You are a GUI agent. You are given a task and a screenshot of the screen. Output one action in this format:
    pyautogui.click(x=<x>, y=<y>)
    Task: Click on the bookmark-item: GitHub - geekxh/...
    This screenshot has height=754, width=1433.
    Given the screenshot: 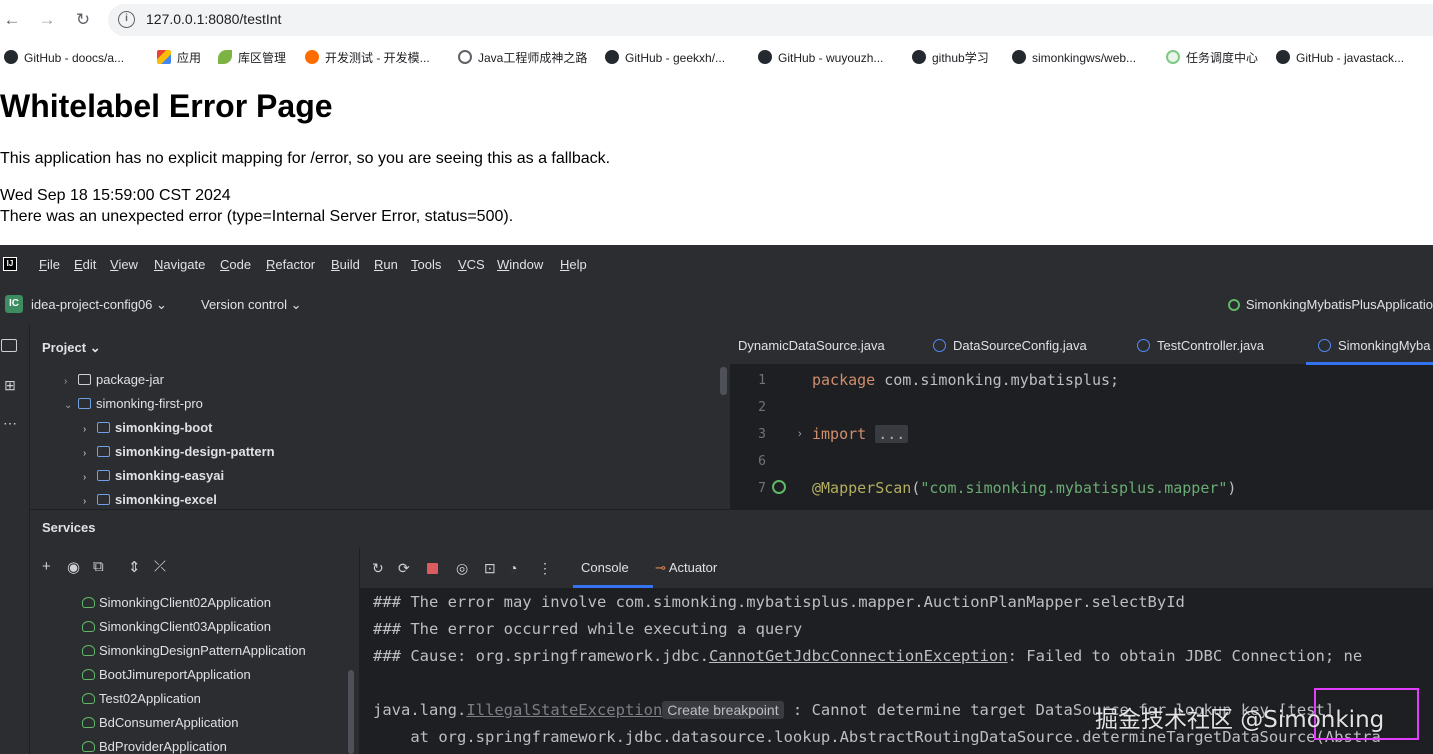 What is the action you would take?
    pyautogui.click(x=665, y=58)
    